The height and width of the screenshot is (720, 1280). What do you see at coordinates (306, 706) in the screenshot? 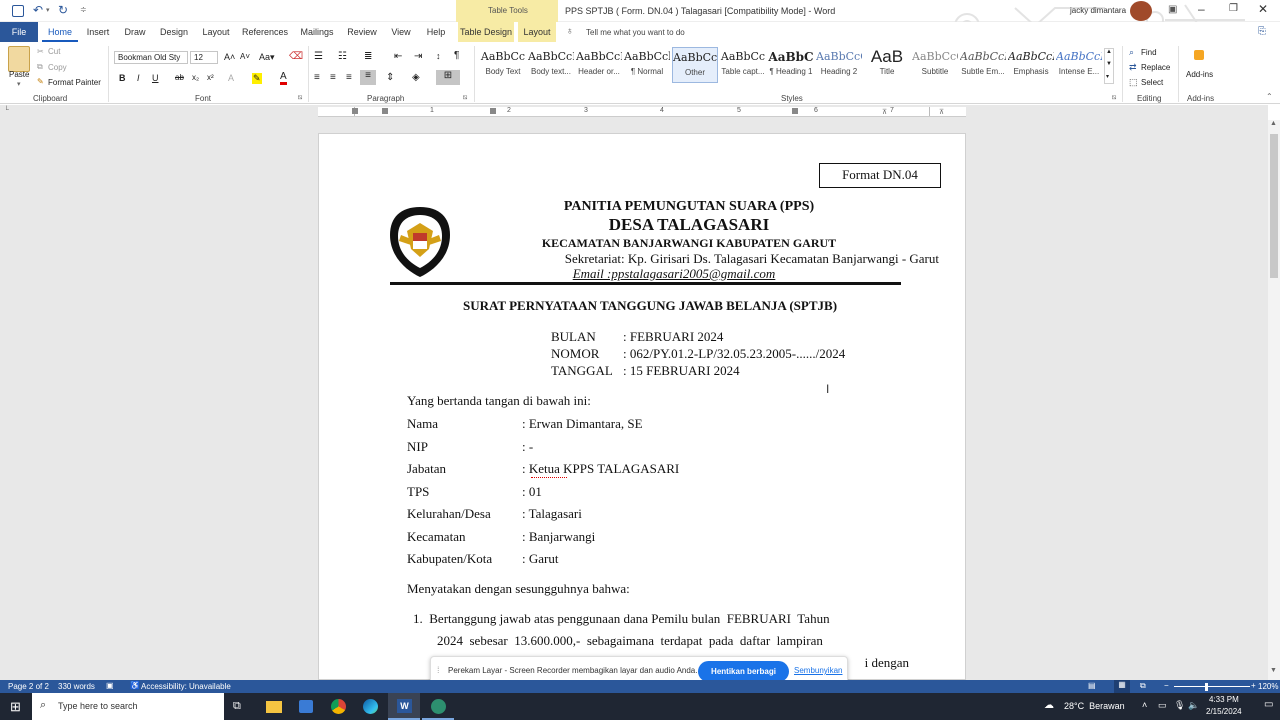
I see `store-button` at bounding box center [306, 706].